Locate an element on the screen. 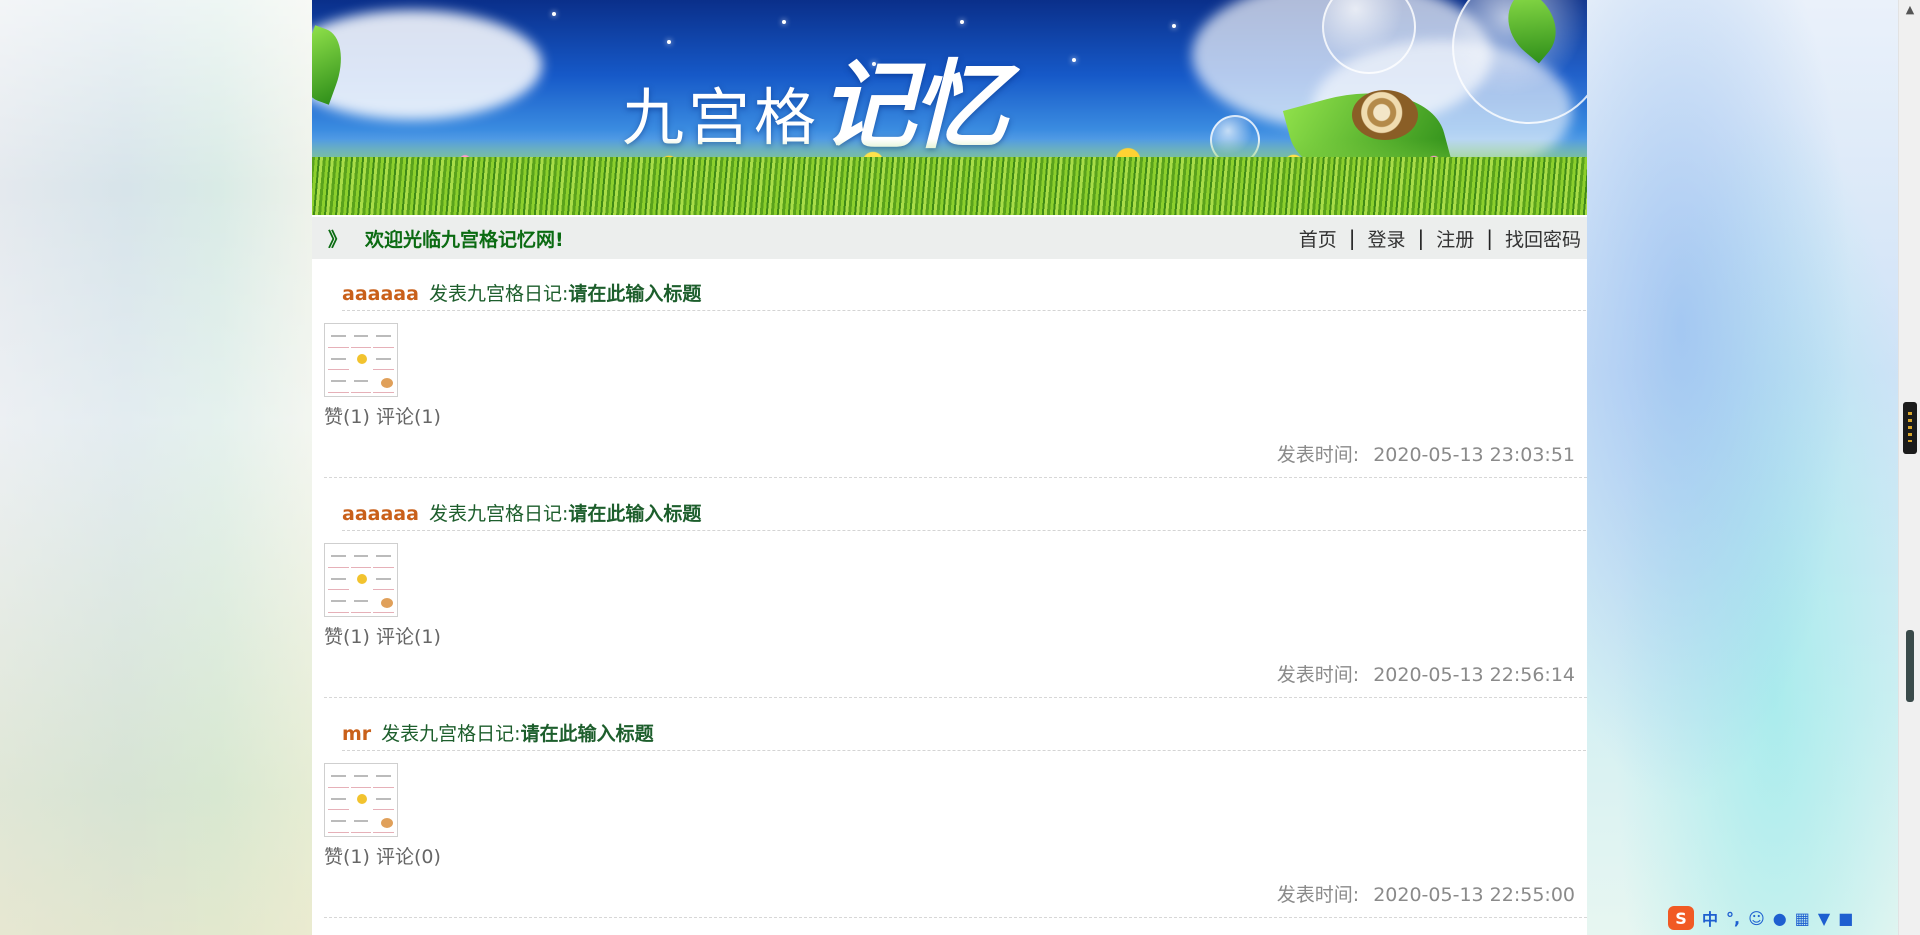 Image resolution: width=1920 pixels, height=935 pixels. ime-toolbar: S 中 °, ☺ ● ▦ ▼ ■ is located at coordinates (1783, 918).